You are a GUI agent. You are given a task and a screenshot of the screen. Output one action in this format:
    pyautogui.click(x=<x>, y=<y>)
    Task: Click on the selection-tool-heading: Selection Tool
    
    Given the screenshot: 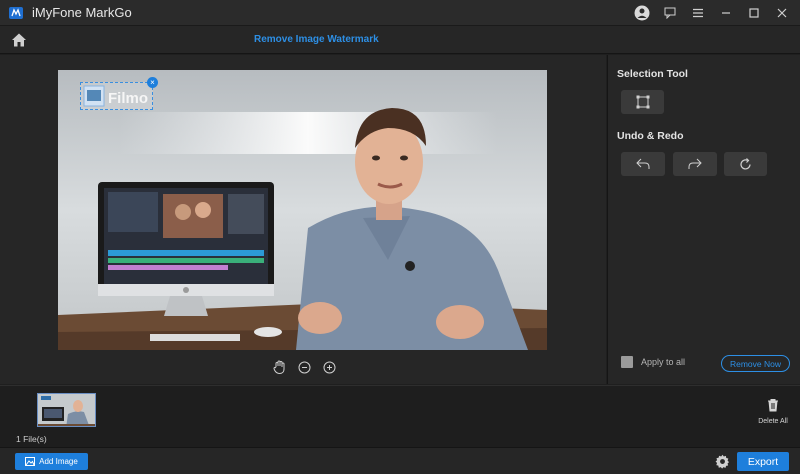 What is the action you would take?
    pyautogui.click(x=652, y=74)
    